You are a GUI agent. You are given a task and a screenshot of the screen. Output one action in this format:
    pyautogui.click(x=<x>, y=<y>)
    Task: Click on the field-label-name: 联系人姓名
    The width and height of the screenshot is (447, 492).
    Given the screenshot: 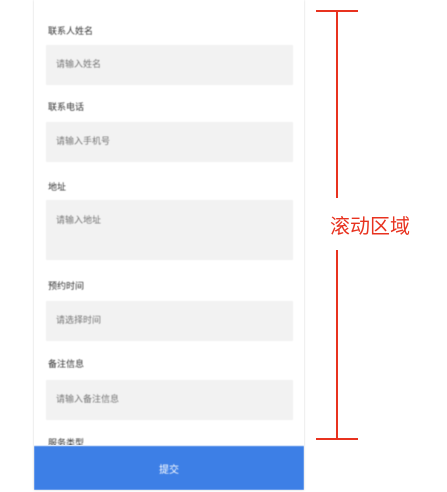 What is the action you would take?
    pyautogui.click(x=71, y=32)
    